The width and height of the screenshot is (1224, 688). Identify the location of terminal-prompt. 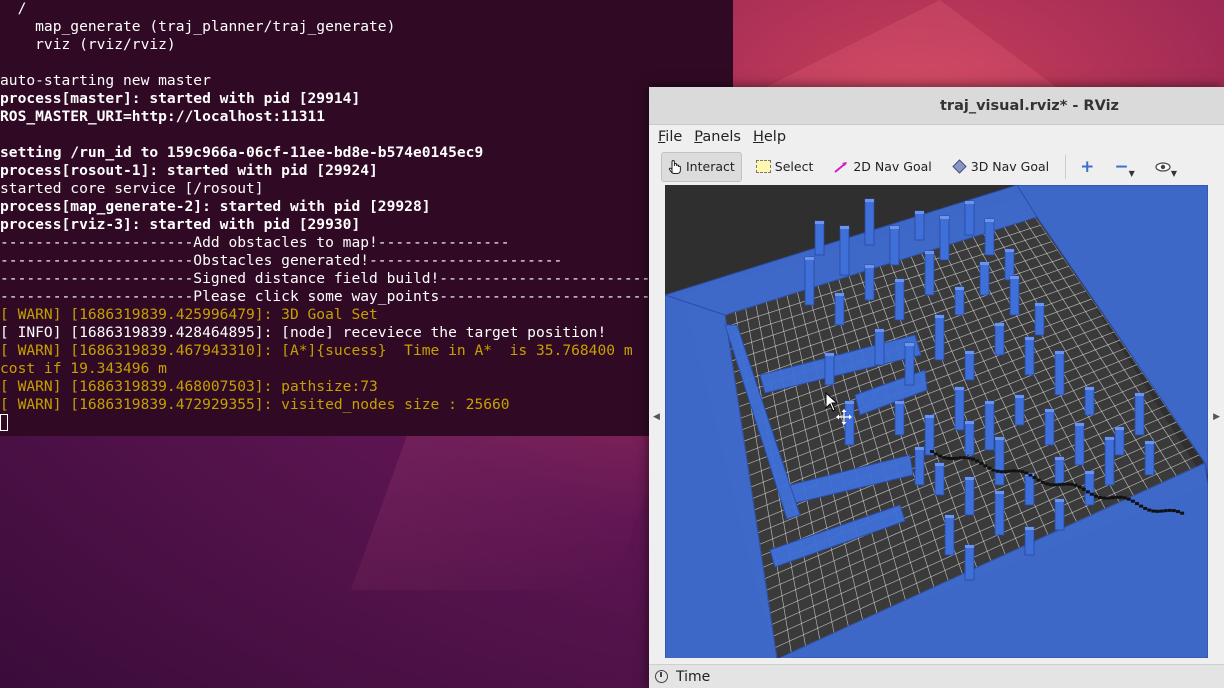
(366, 423).